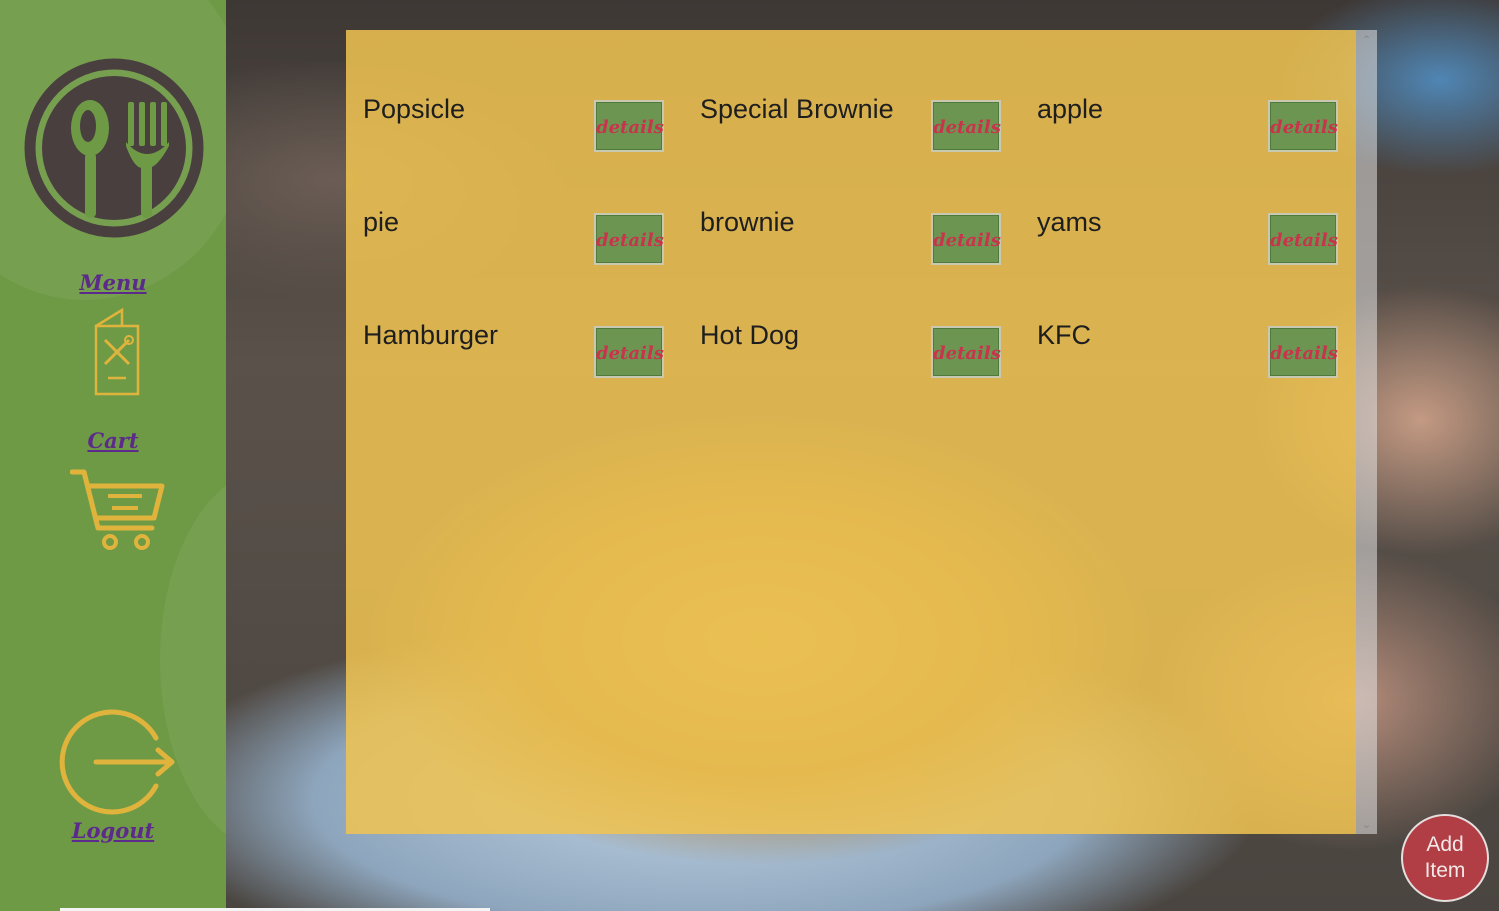 The height and width of the screenshot is (911, 1499). What do you see at coordinates (1445, 844) in the screenshot?
I see `add-item-label-line1: Add` at bounding box center [1445, 844].